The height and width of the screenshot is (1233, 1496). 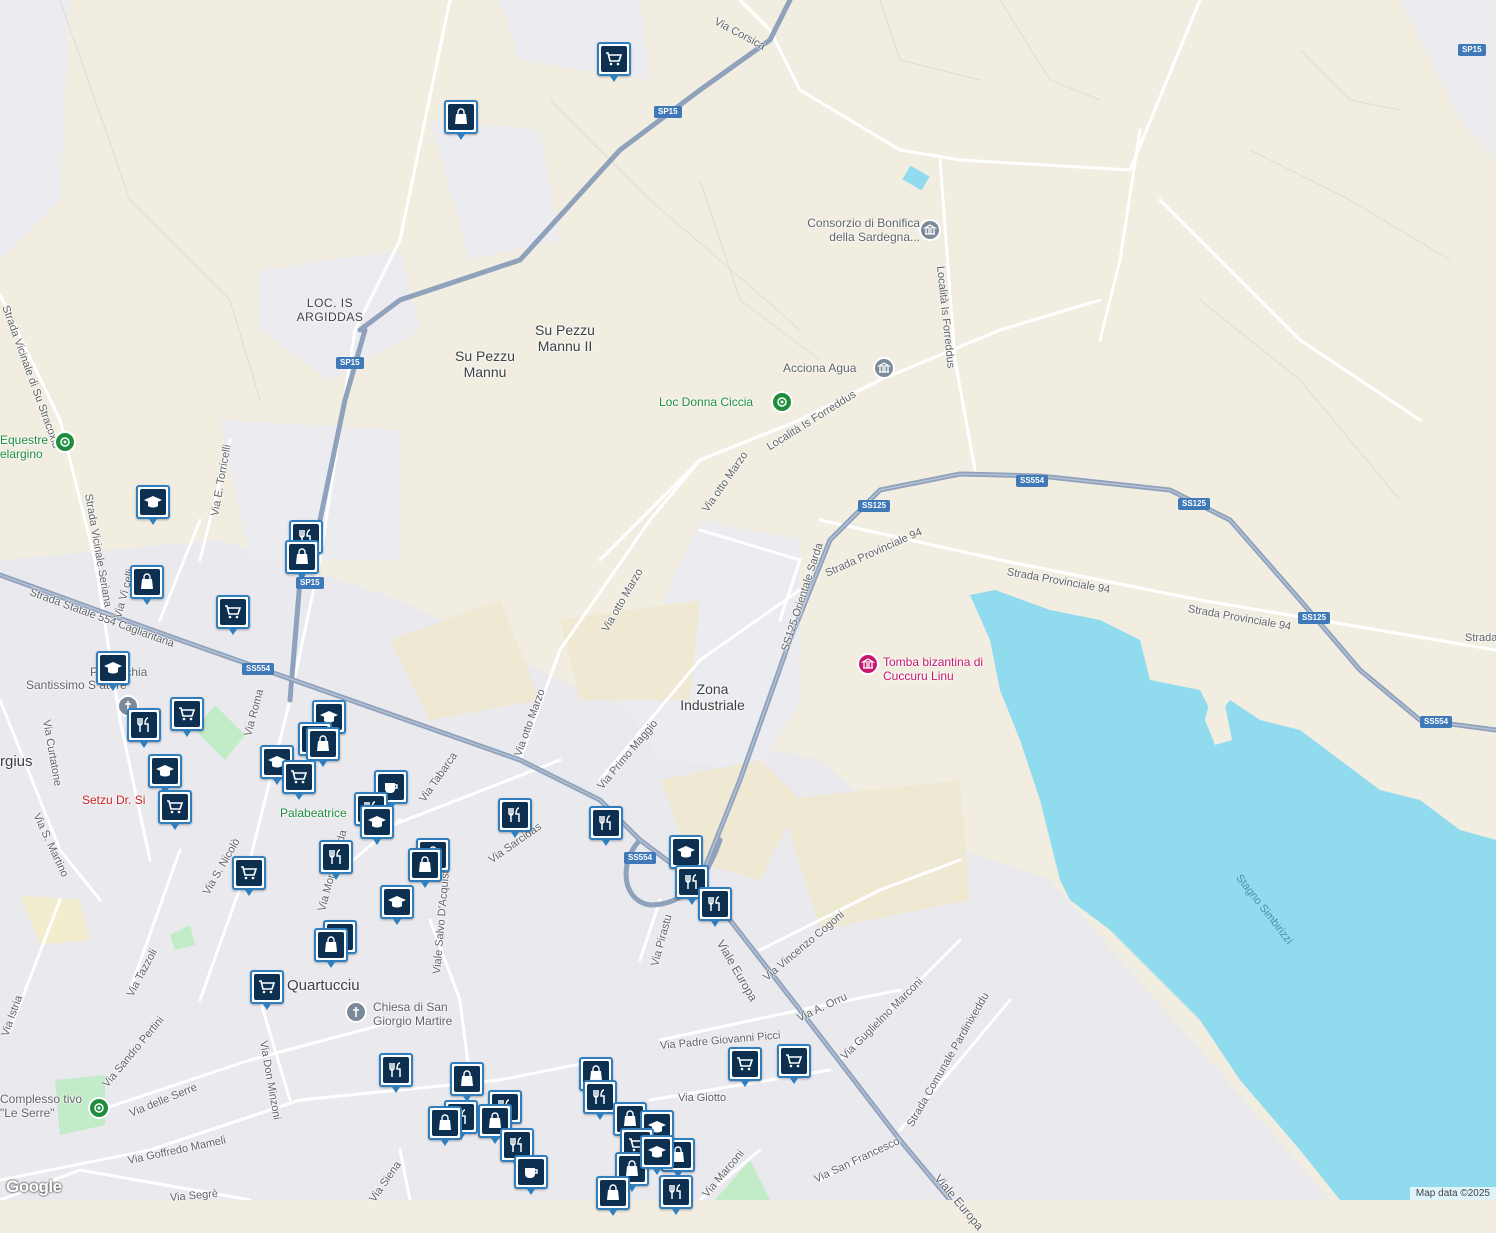 What do you see at coordinates (423, 1014) in the screenshot?
I see `poi-label: Chiesa di San Giorgio Martire` at bounding box center [423, 1014].